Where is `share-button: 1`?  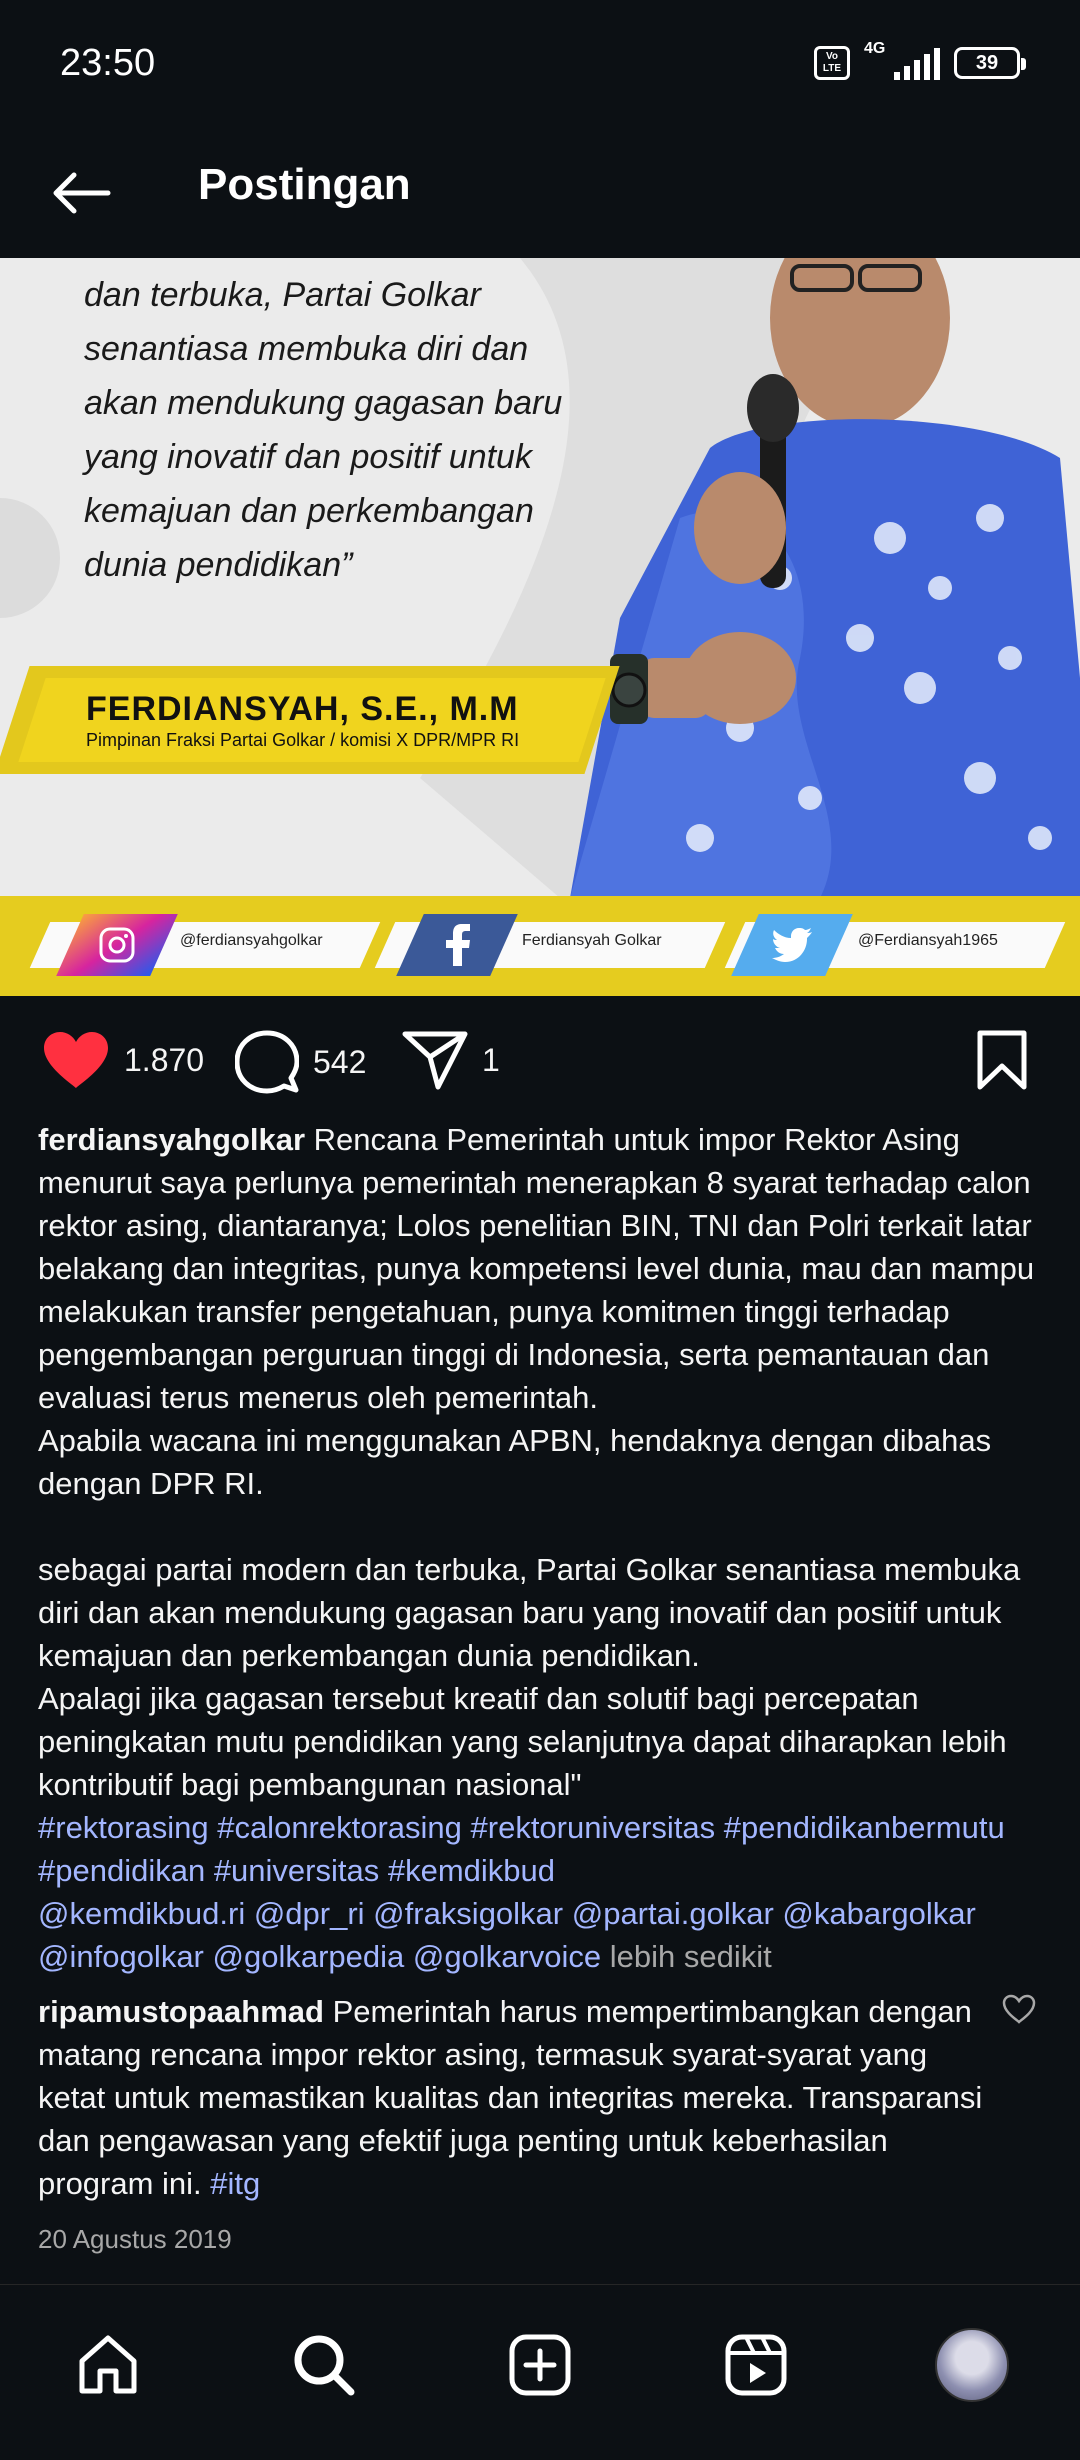 share-button: 1 is located at coordinates (451, 1060).